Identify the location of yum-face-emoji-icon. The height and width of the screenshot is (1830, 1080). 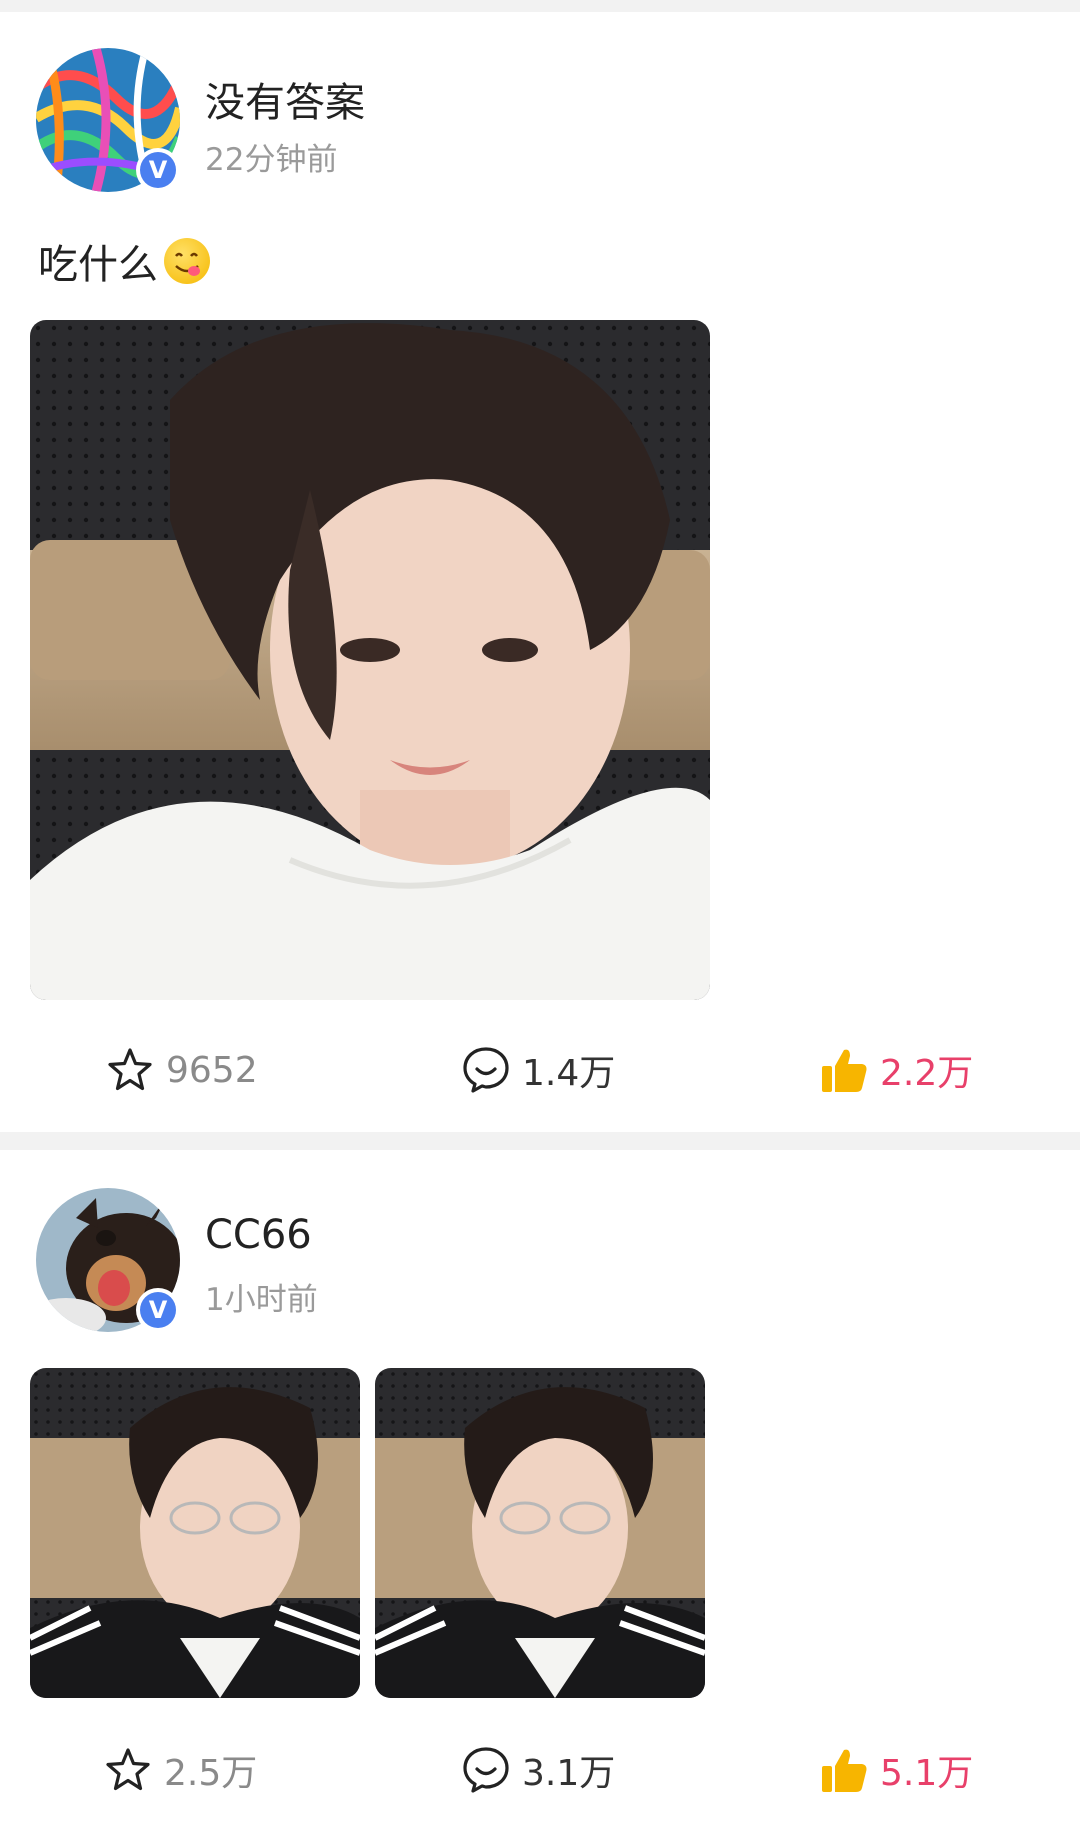
(187, 261).